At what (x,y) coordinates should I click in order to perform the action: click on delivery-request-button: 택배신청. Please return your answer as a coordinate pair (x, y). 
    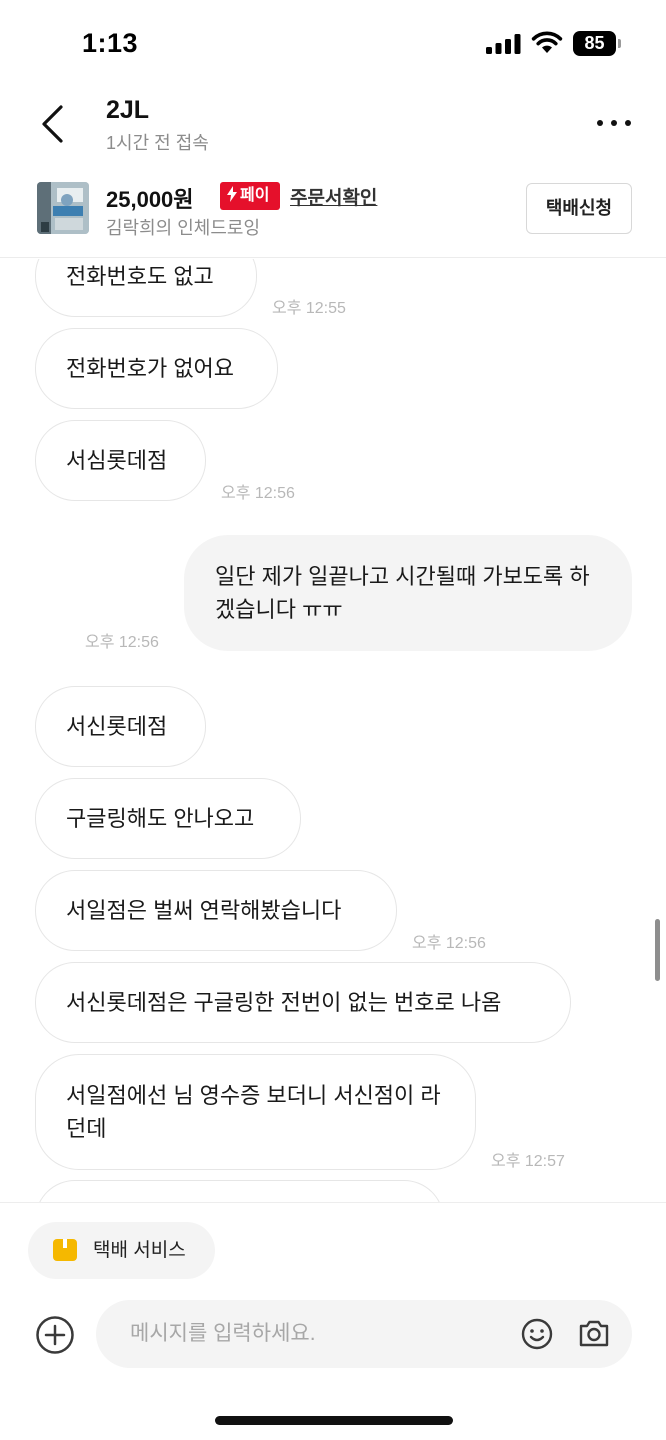
    Looking at the image, I should click on (579, 208).